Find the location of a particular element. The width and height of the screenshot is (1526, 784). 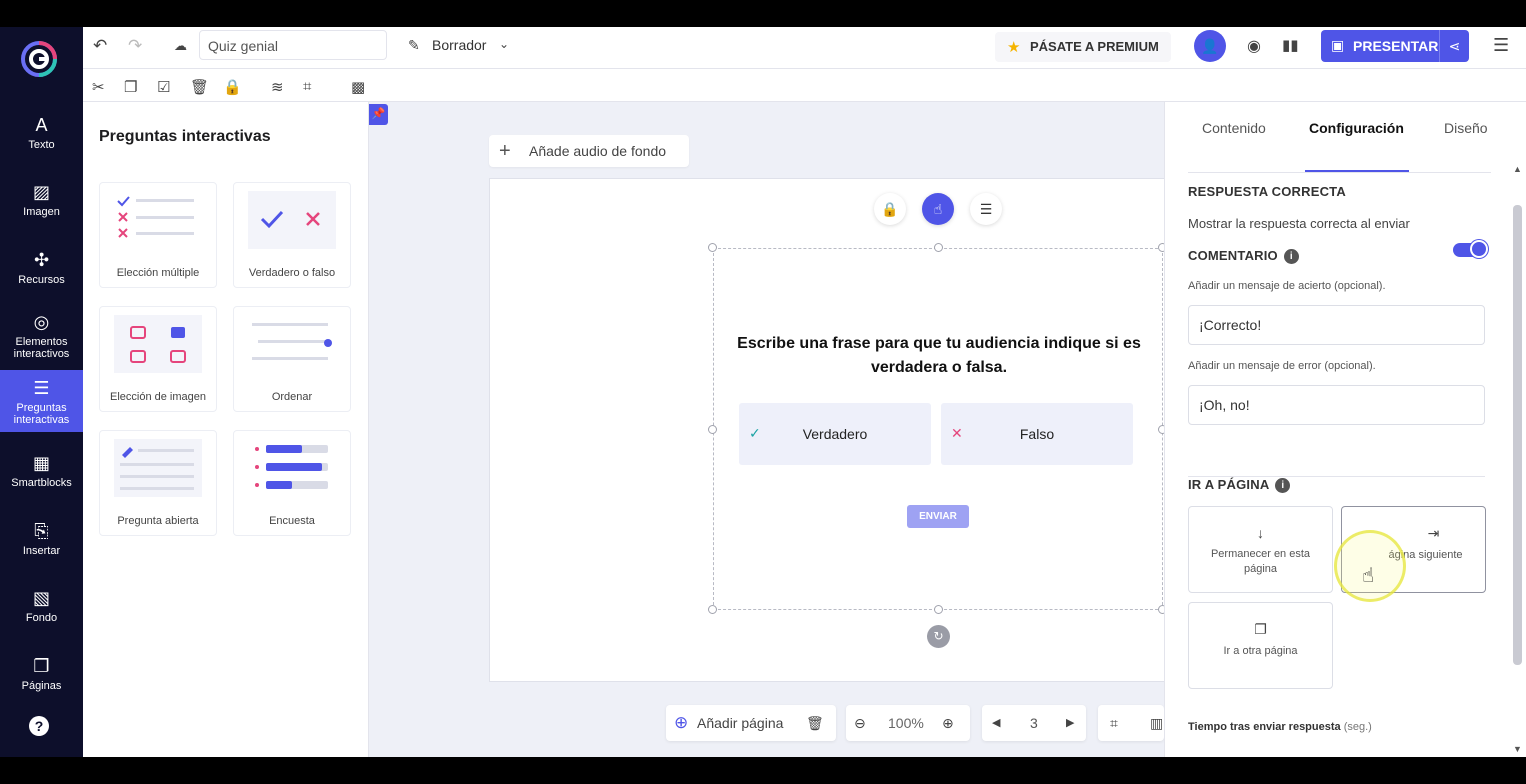

nav-item-elementos-interactivos: ◎ Elementos interactivos is located at coordinates (41, 336).